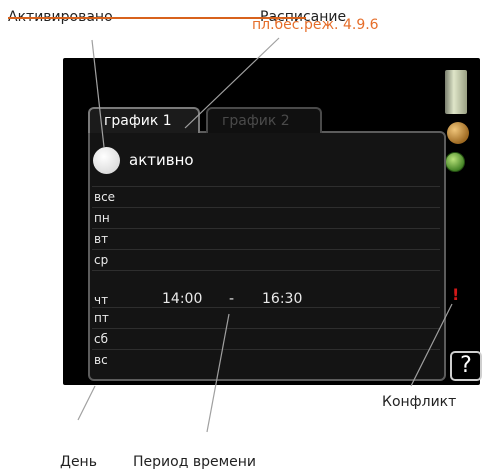 The width and height of the screenshot is (503, 475). Describe the element at coordinates (232, 83) in the screenshot. I see `leader-line-schedule` at that location.